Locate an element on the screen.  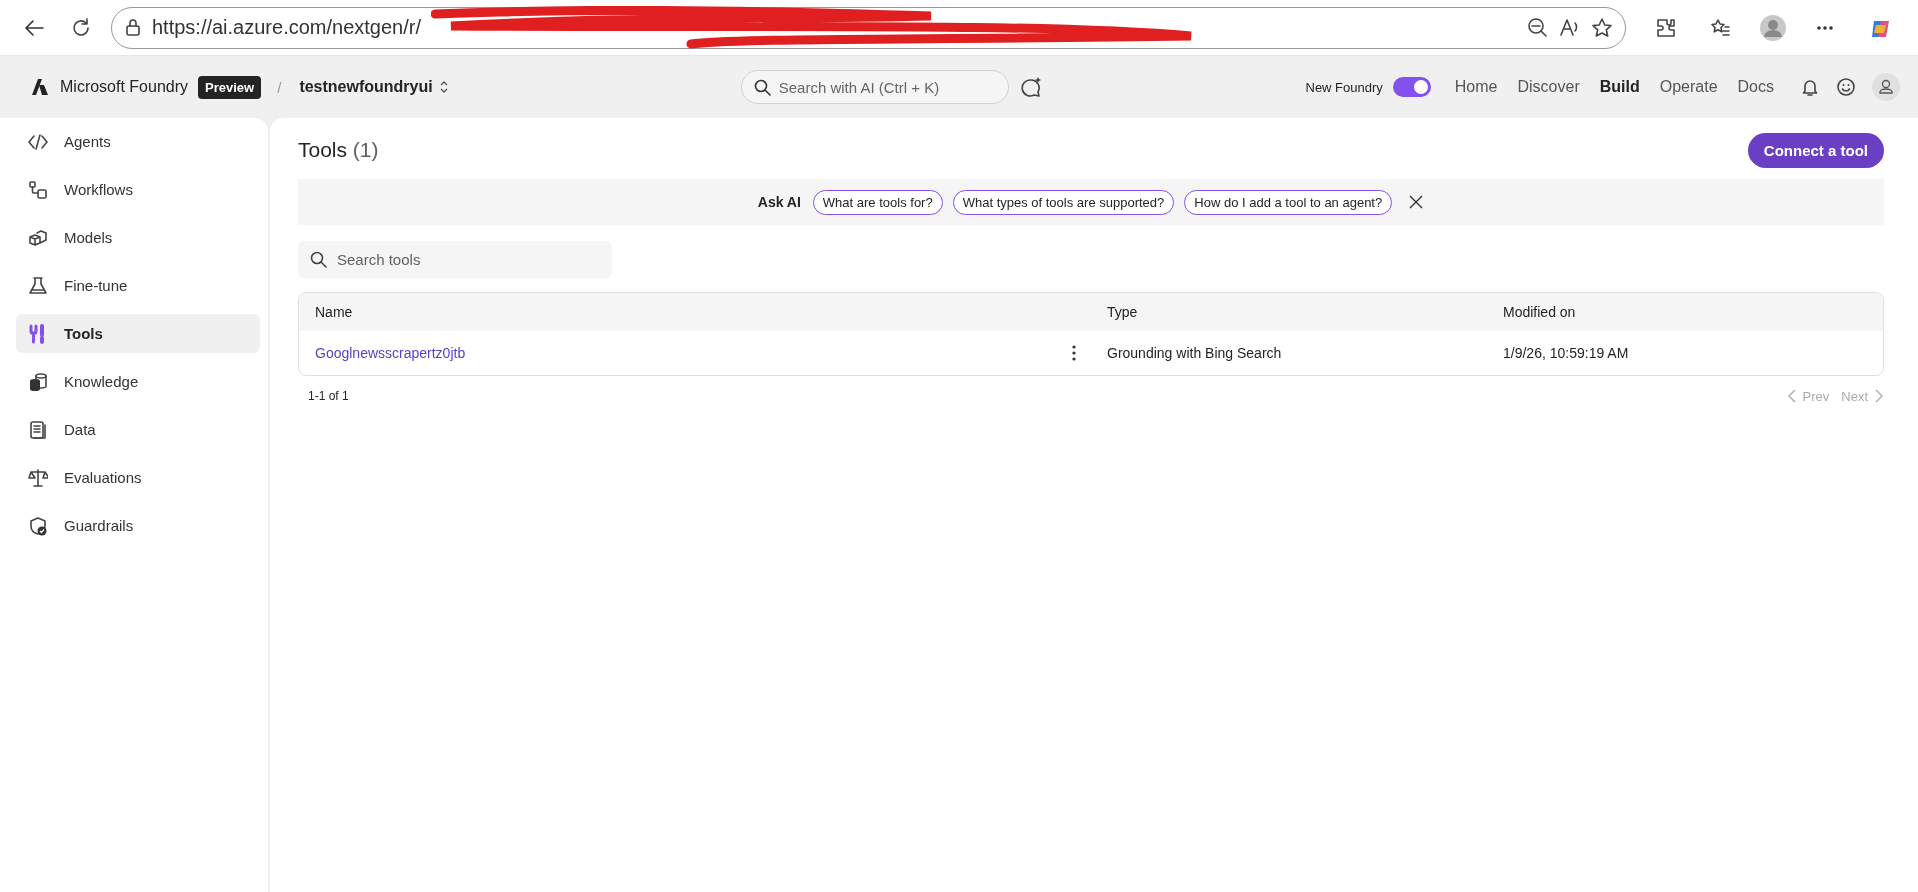
search-field: Search tools is located at coordinates (455, 259).